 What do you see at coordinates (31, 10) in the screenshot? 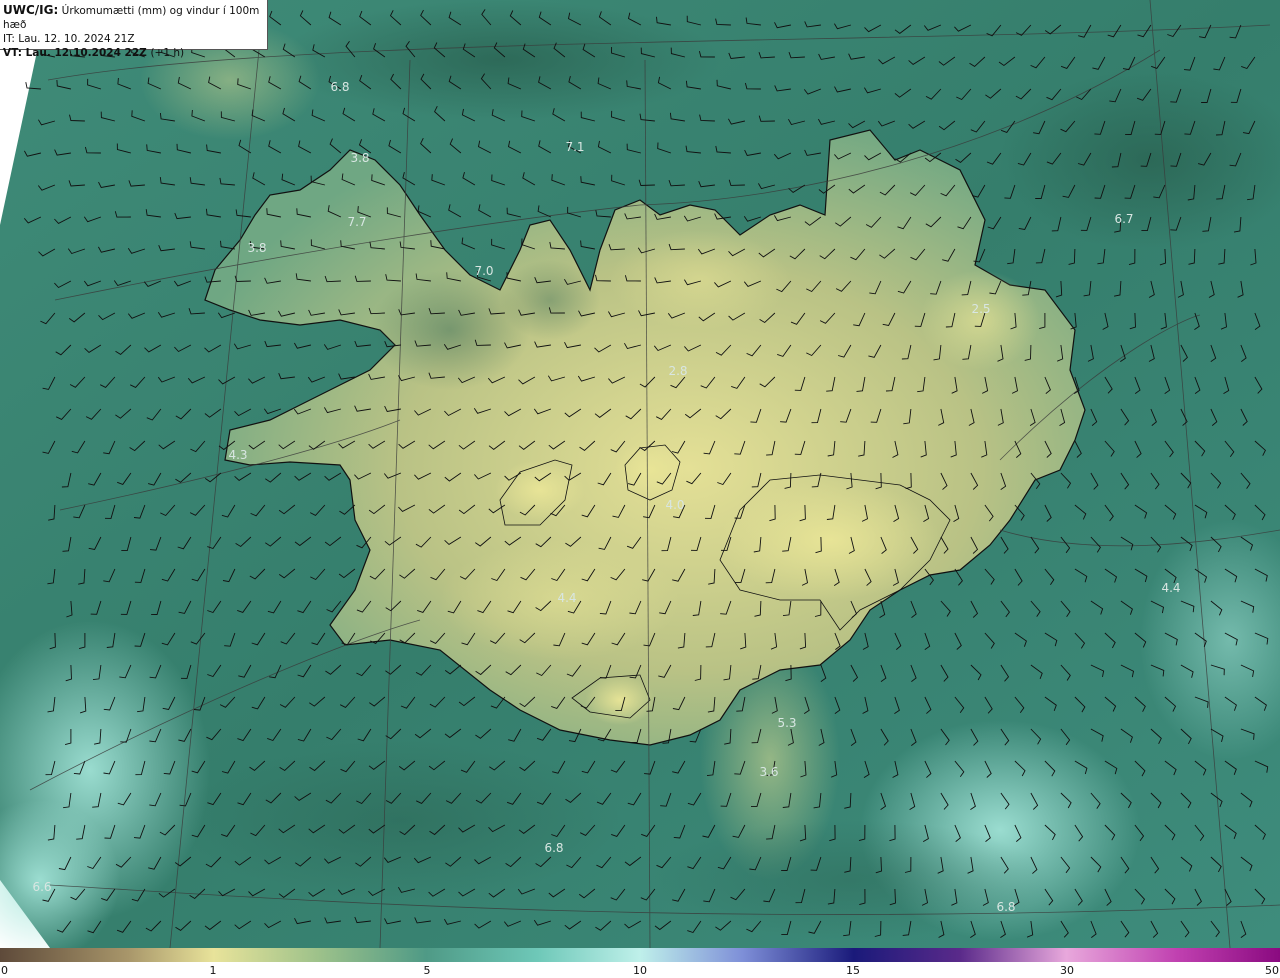
I see `model-name: UWC/IG:` at bounding box center [31, 10].